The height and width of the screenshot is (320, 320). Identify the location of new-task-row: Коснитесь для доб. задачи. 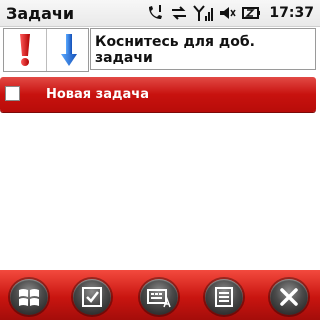
(160, 50).